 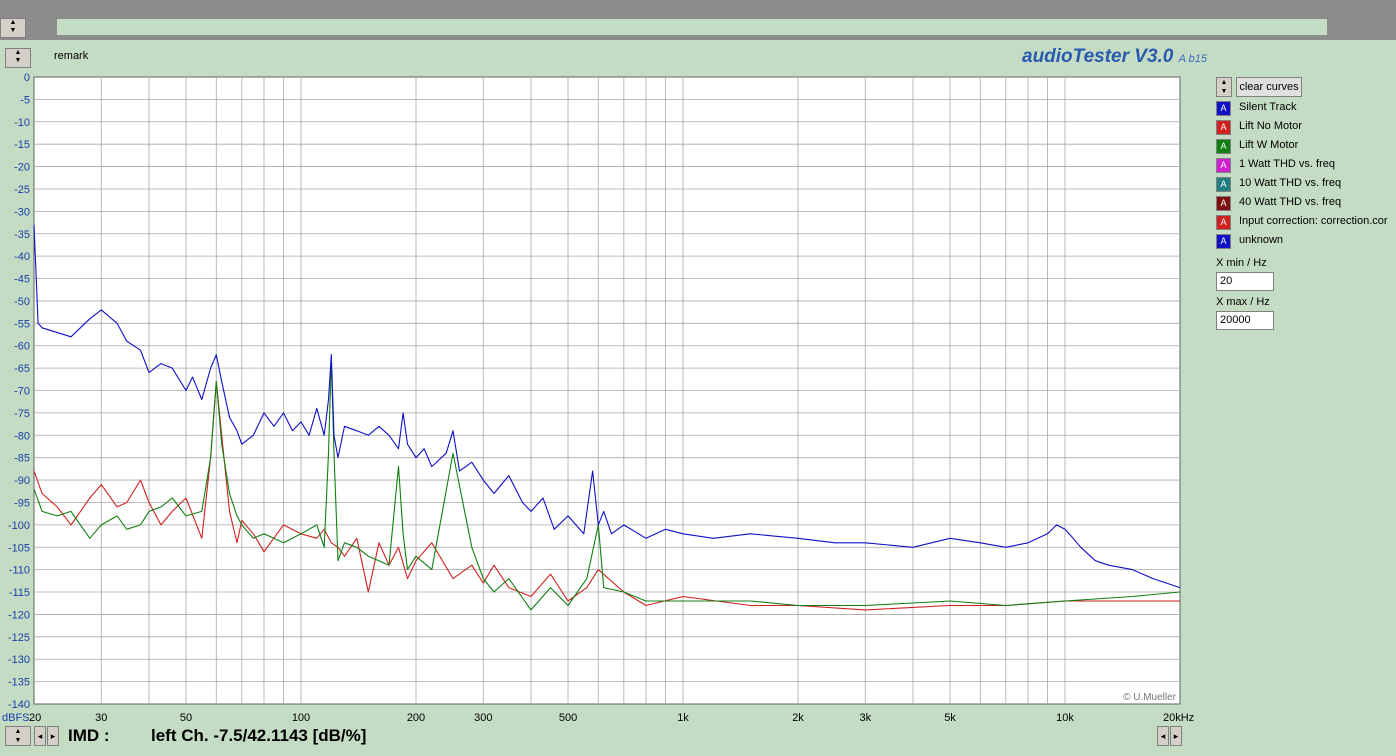 I want to click on y-axis-unit-label: dBFS, so click(x=16, y=718).